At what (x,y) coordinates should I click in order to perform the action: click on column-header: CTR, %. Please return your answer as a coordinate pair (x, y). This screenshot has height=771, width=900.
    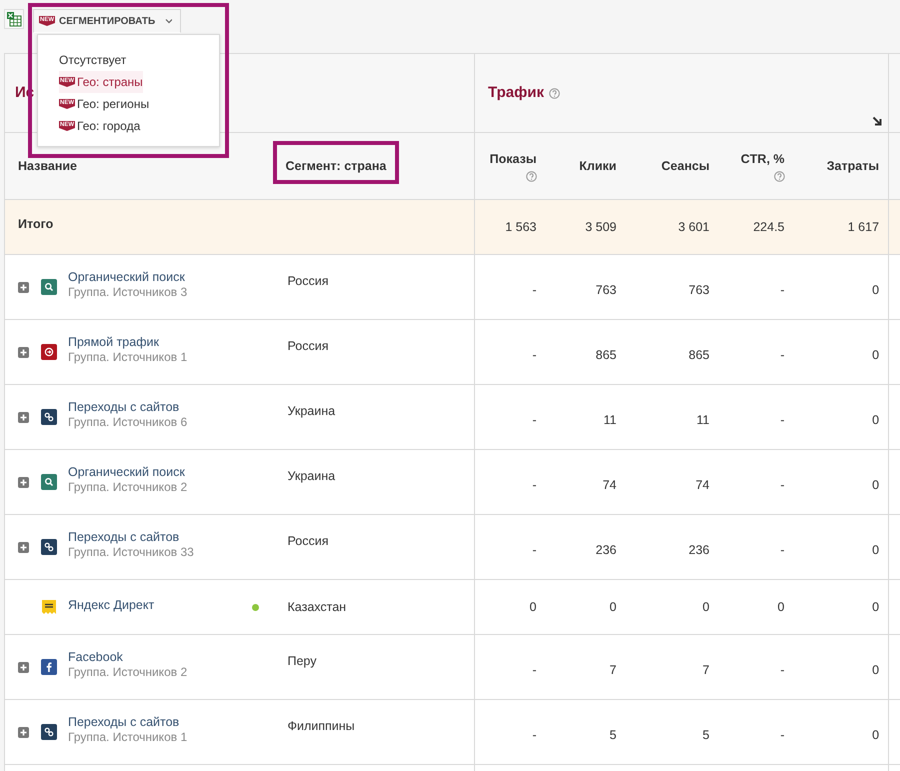
    Looking at the image, I should click on (762, 159).